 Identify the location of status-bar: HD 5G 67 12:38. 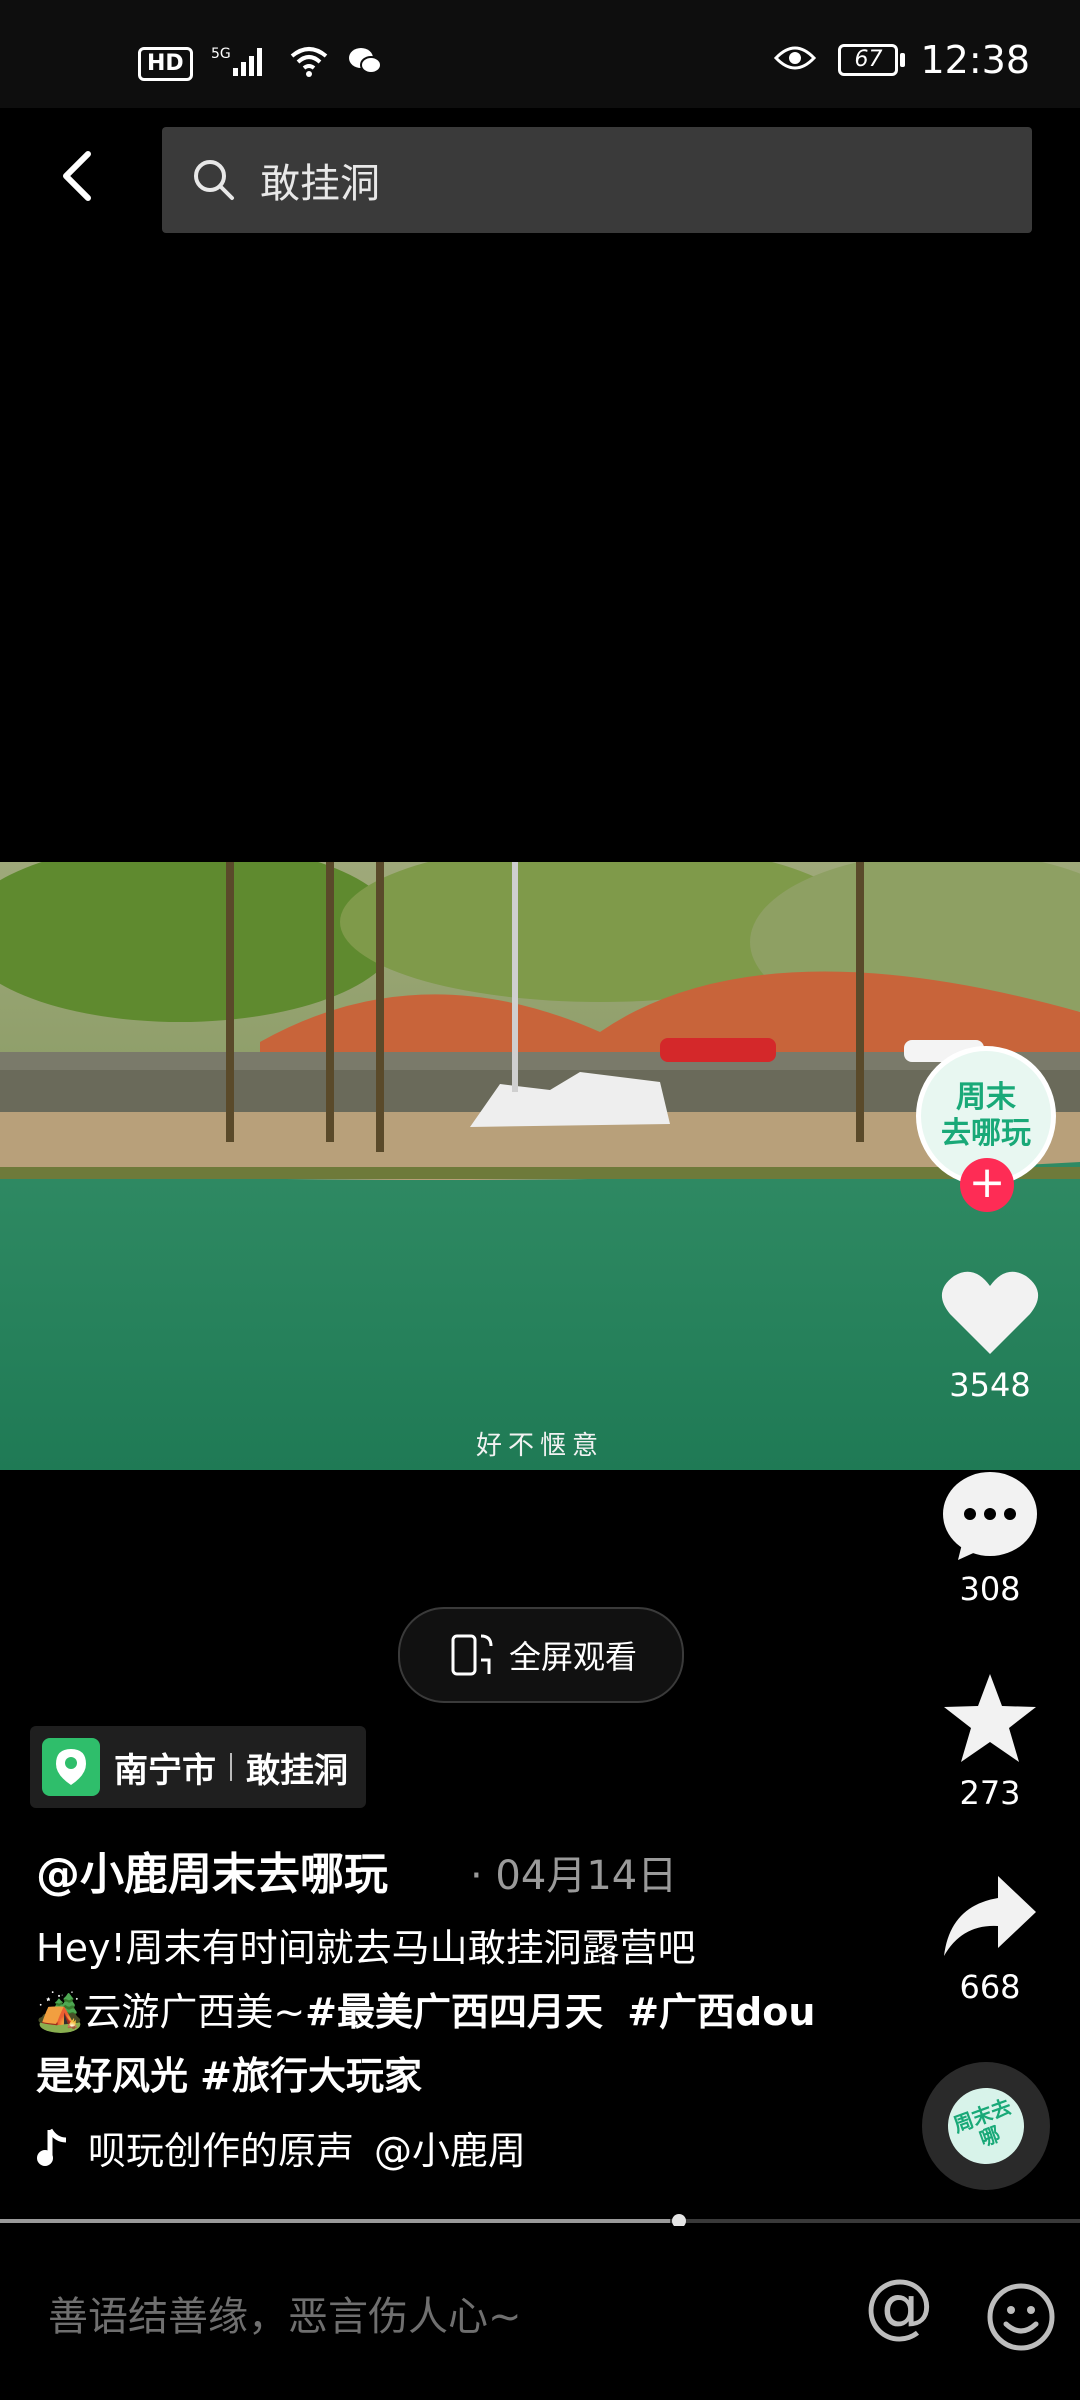
(540, 54).